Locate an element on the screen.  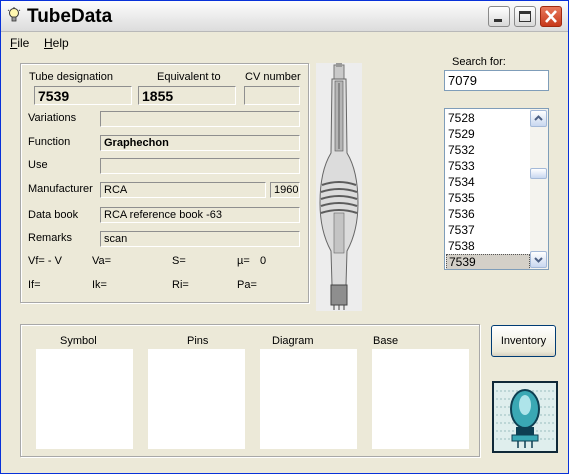
scroll-thumb is located at coordinates (538, 173).